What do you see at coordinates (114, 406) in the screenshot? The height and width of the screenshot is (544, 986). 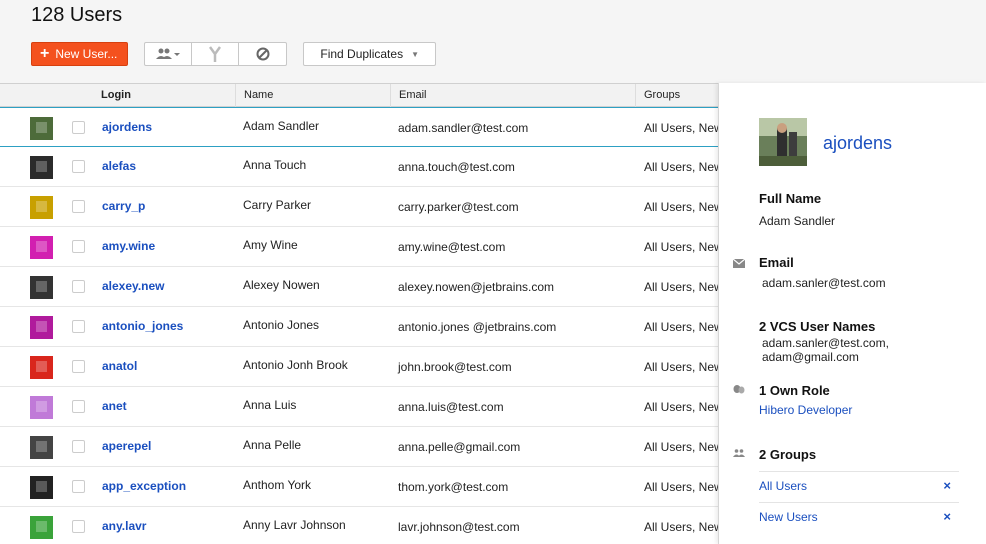 I see `user-login-link: anet` at bounding box center [114, 406].